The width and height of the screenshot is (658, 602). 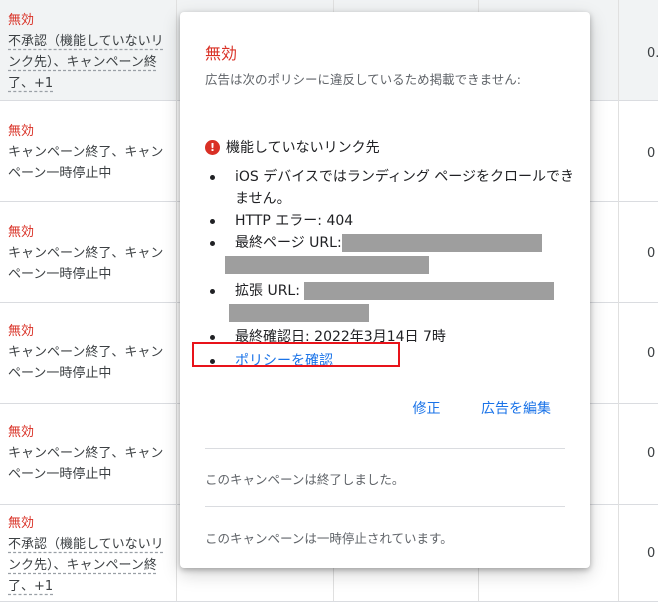 I want to click on popup-actions: 修正 広告を編集, so click(x=464, y=408).